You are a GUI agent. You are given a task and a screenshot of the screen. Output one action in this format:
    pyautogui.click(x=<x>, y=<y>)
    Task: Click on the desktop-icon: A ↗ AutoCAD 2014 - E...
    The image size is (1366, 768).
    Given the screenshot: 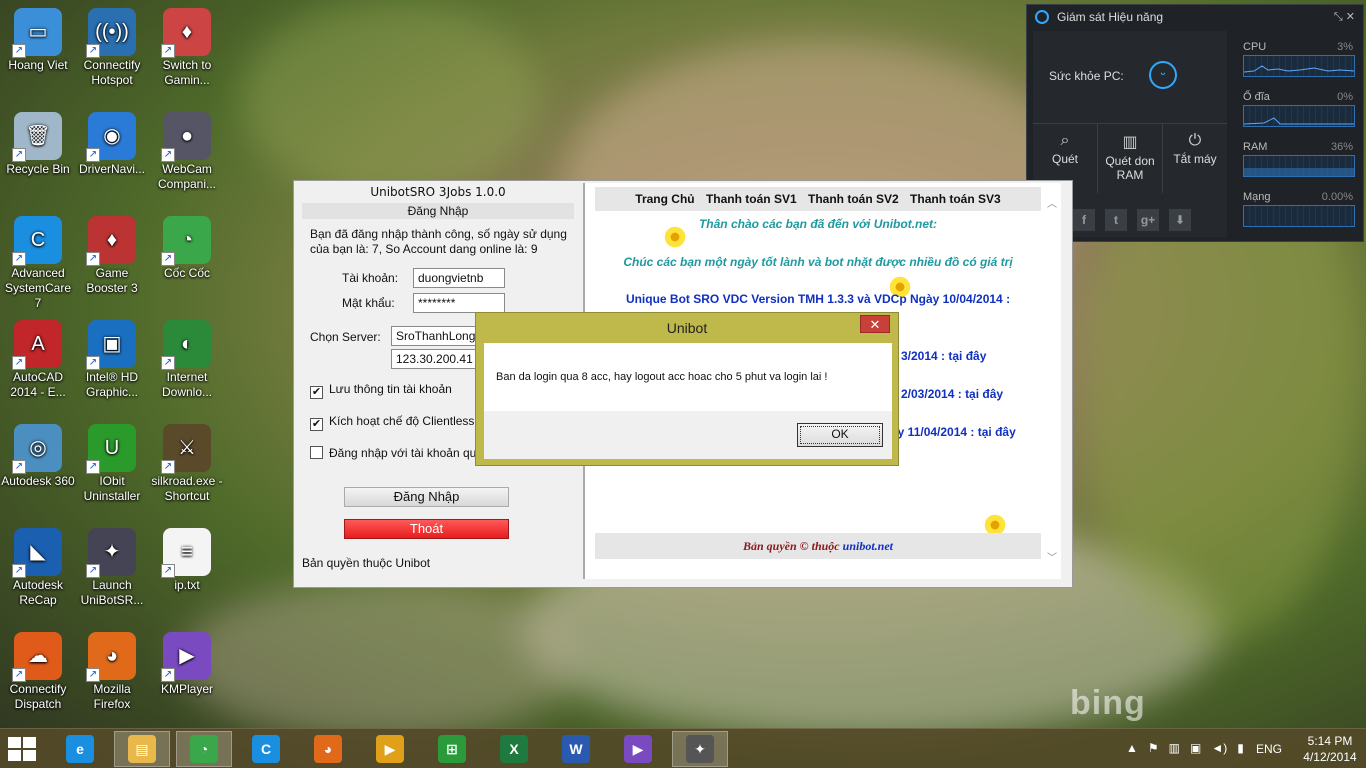 What is the action you would take?
    pyautogui.click(x=38, y=360)
    